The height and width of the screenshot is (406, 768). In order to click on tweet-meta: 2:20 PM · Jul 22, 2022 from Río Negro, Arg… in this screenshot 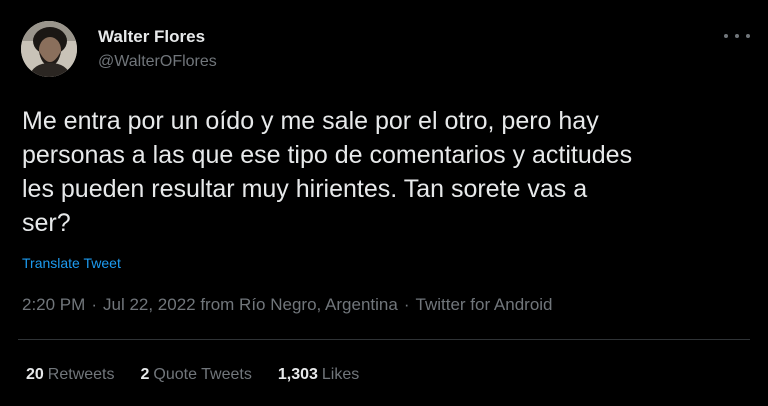, I will do `click(287, 305)`.